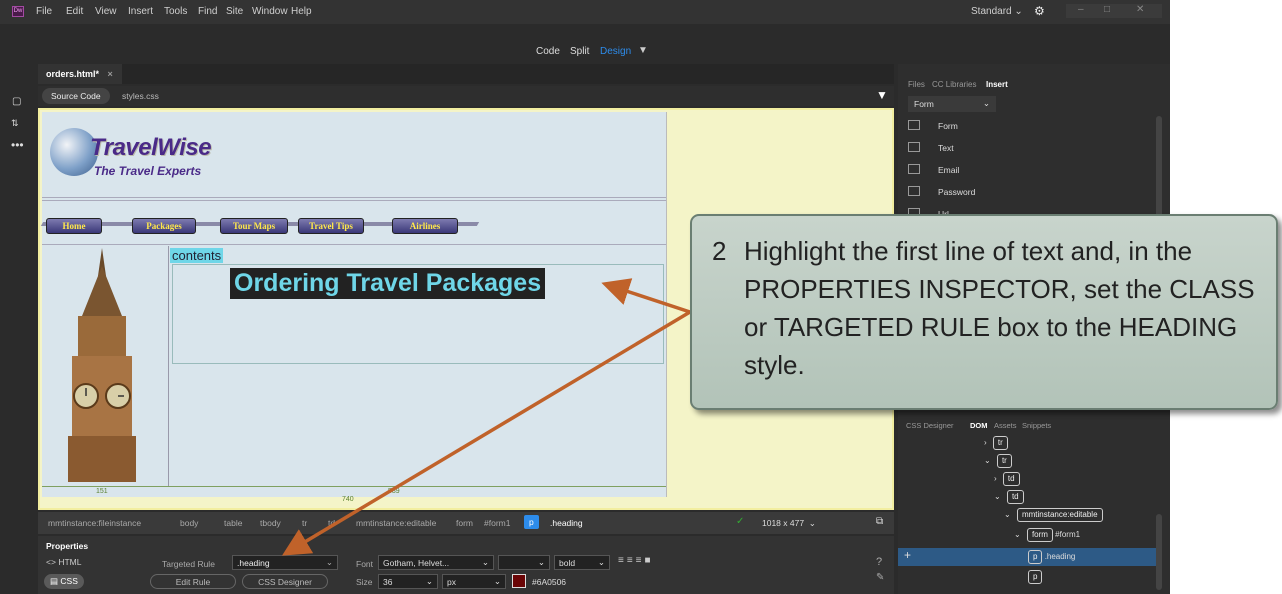 The width and height of the screenshot is (1282, 594). What do you see at coordinates (17, 340) in the screenshot?
I see `left-toolbar: ▢ ⇅ •••` at bounding box center [17, 340].